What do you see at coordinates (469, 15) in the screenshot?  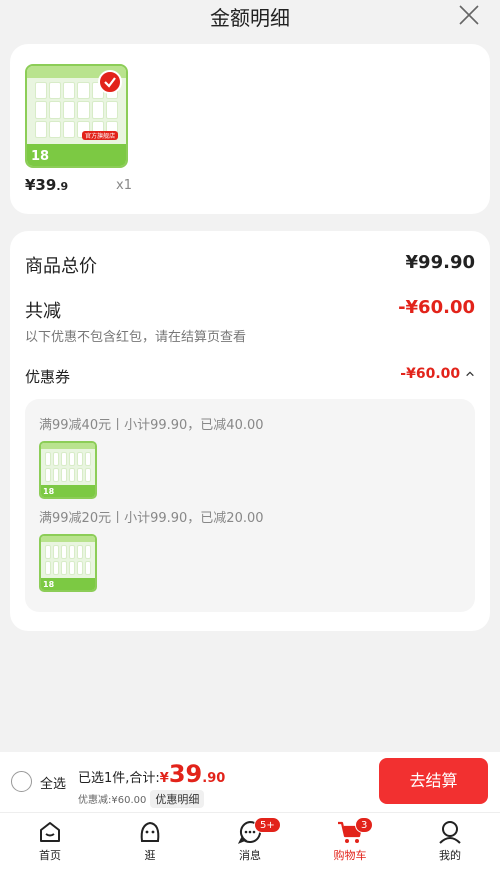 I see `close-icon` at bounding box center [469, 15].